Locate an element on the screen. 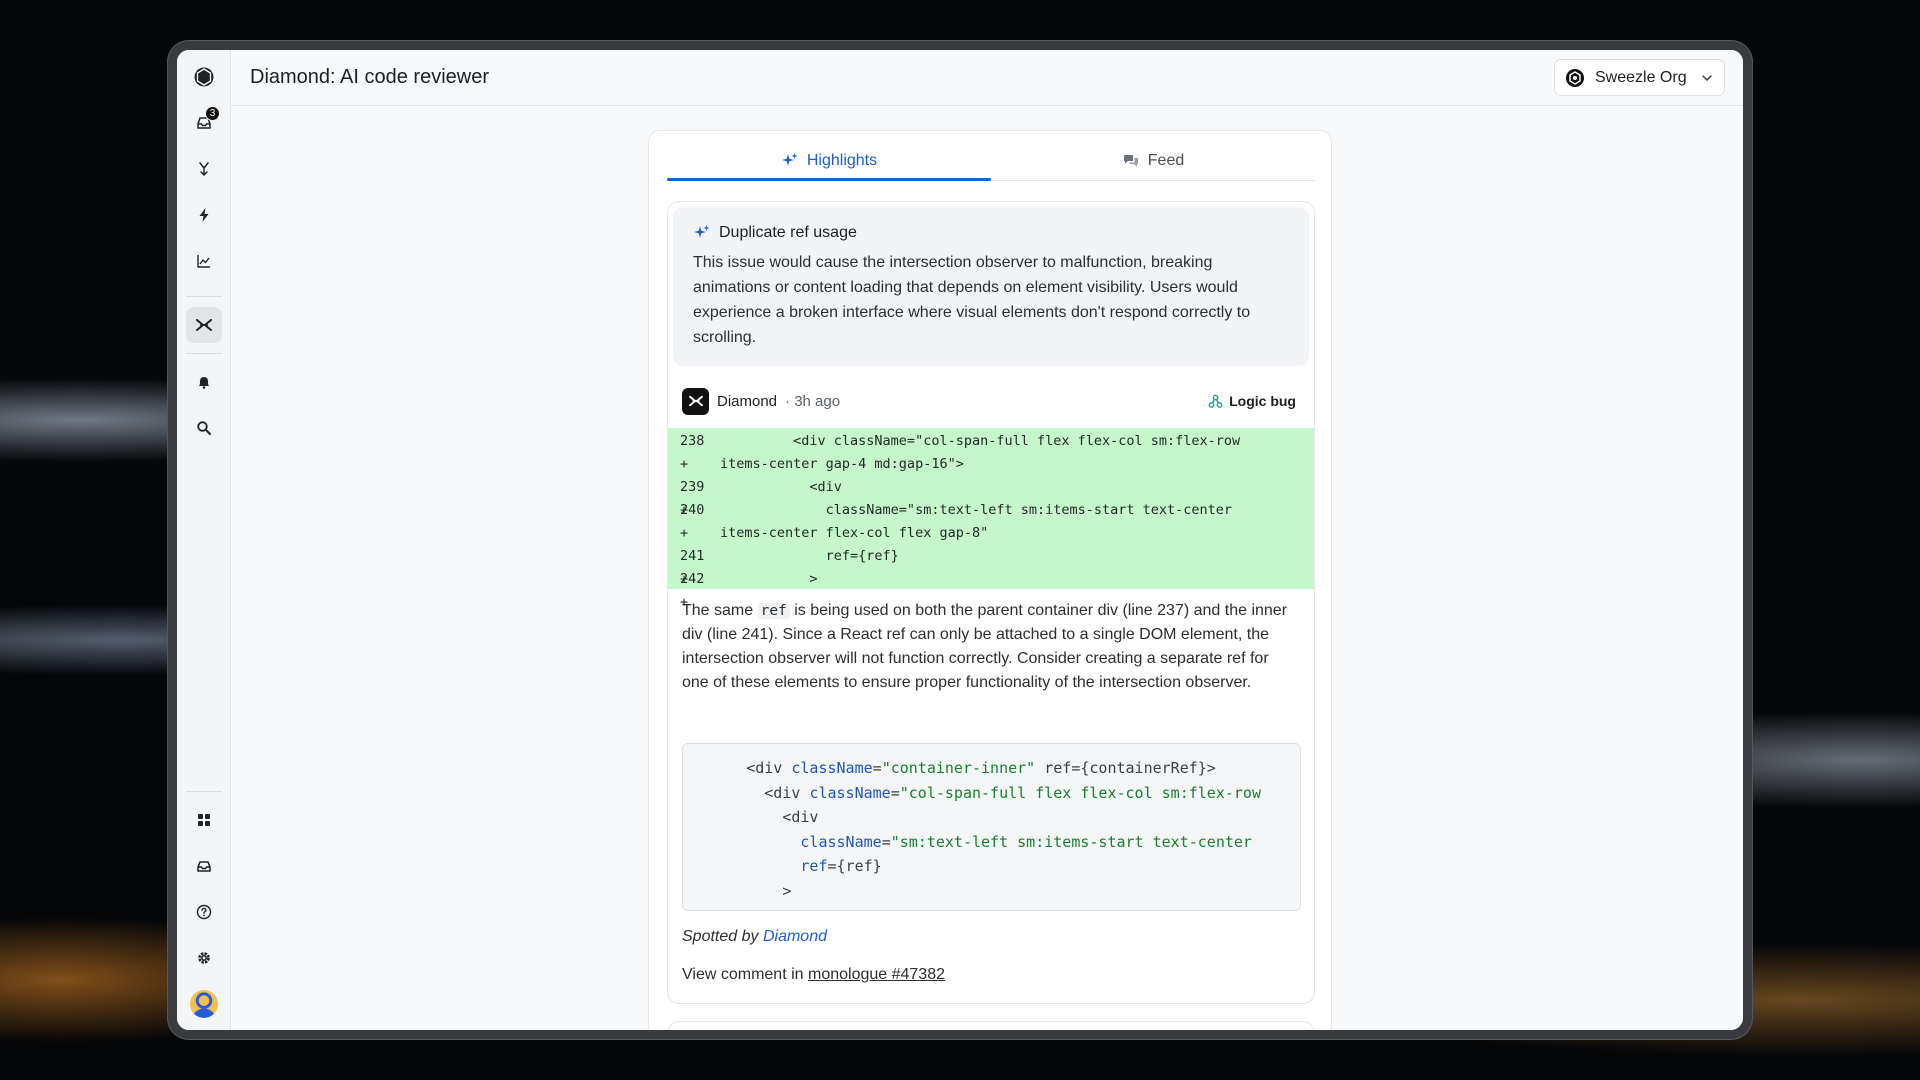 This screenshot has height=1080, width=1920. issue-tag-label: Logic bug is located at coordinates (1262, 401).